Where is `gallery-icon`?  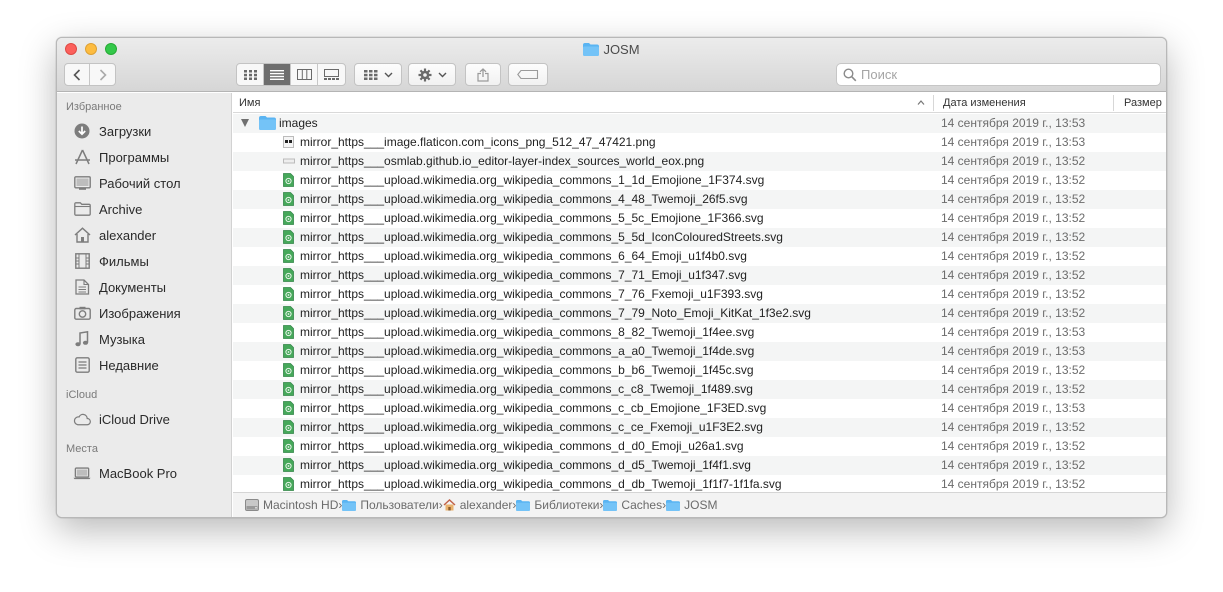 gallery-icon is located at coordinates (331, 74).